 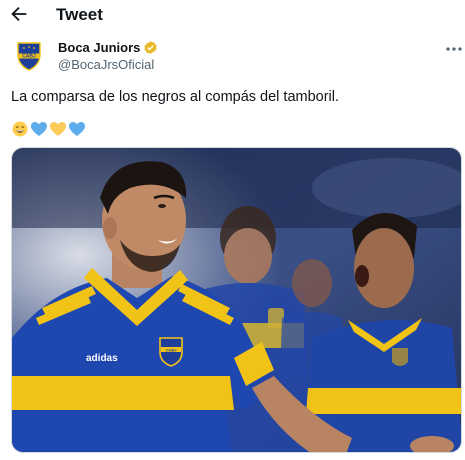 I want to click on verified-gold-badge-icon, so click(x=151, y=47).